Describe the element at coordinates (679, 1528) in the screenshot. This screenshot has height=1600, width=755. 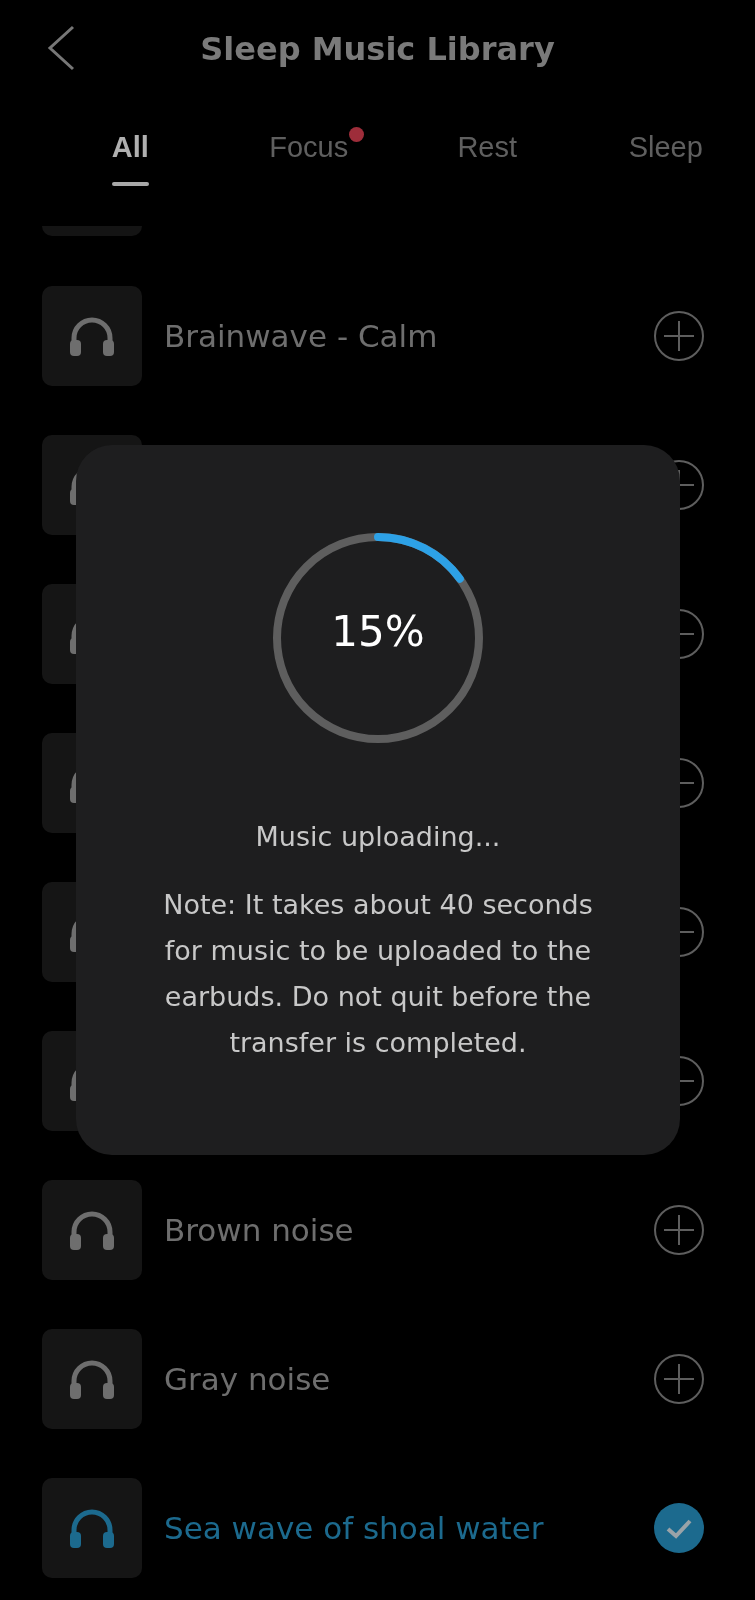
I see `check-icon` at that location.